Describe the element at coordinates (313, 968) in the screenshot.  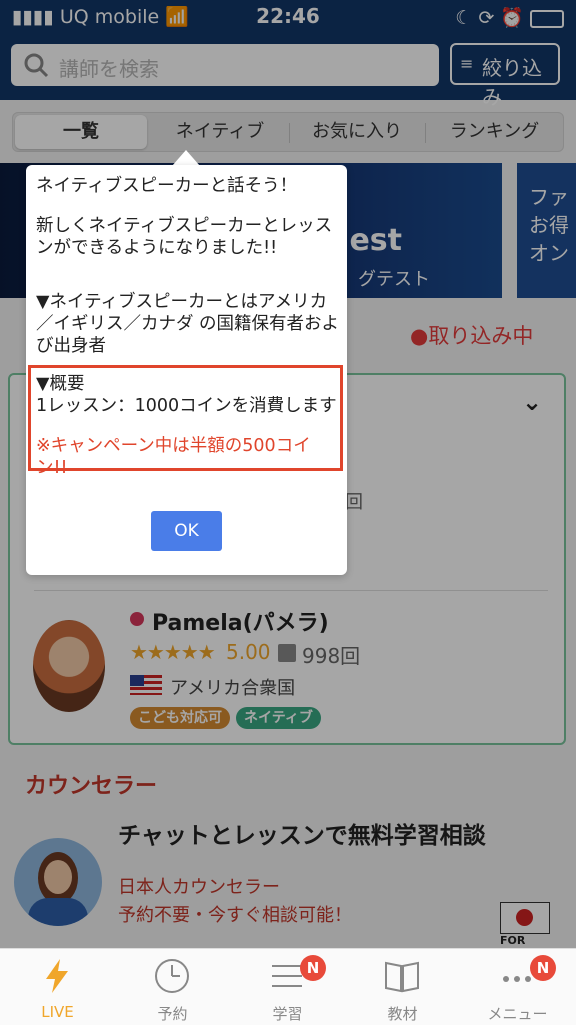
I see `study-badge: N` at that location.